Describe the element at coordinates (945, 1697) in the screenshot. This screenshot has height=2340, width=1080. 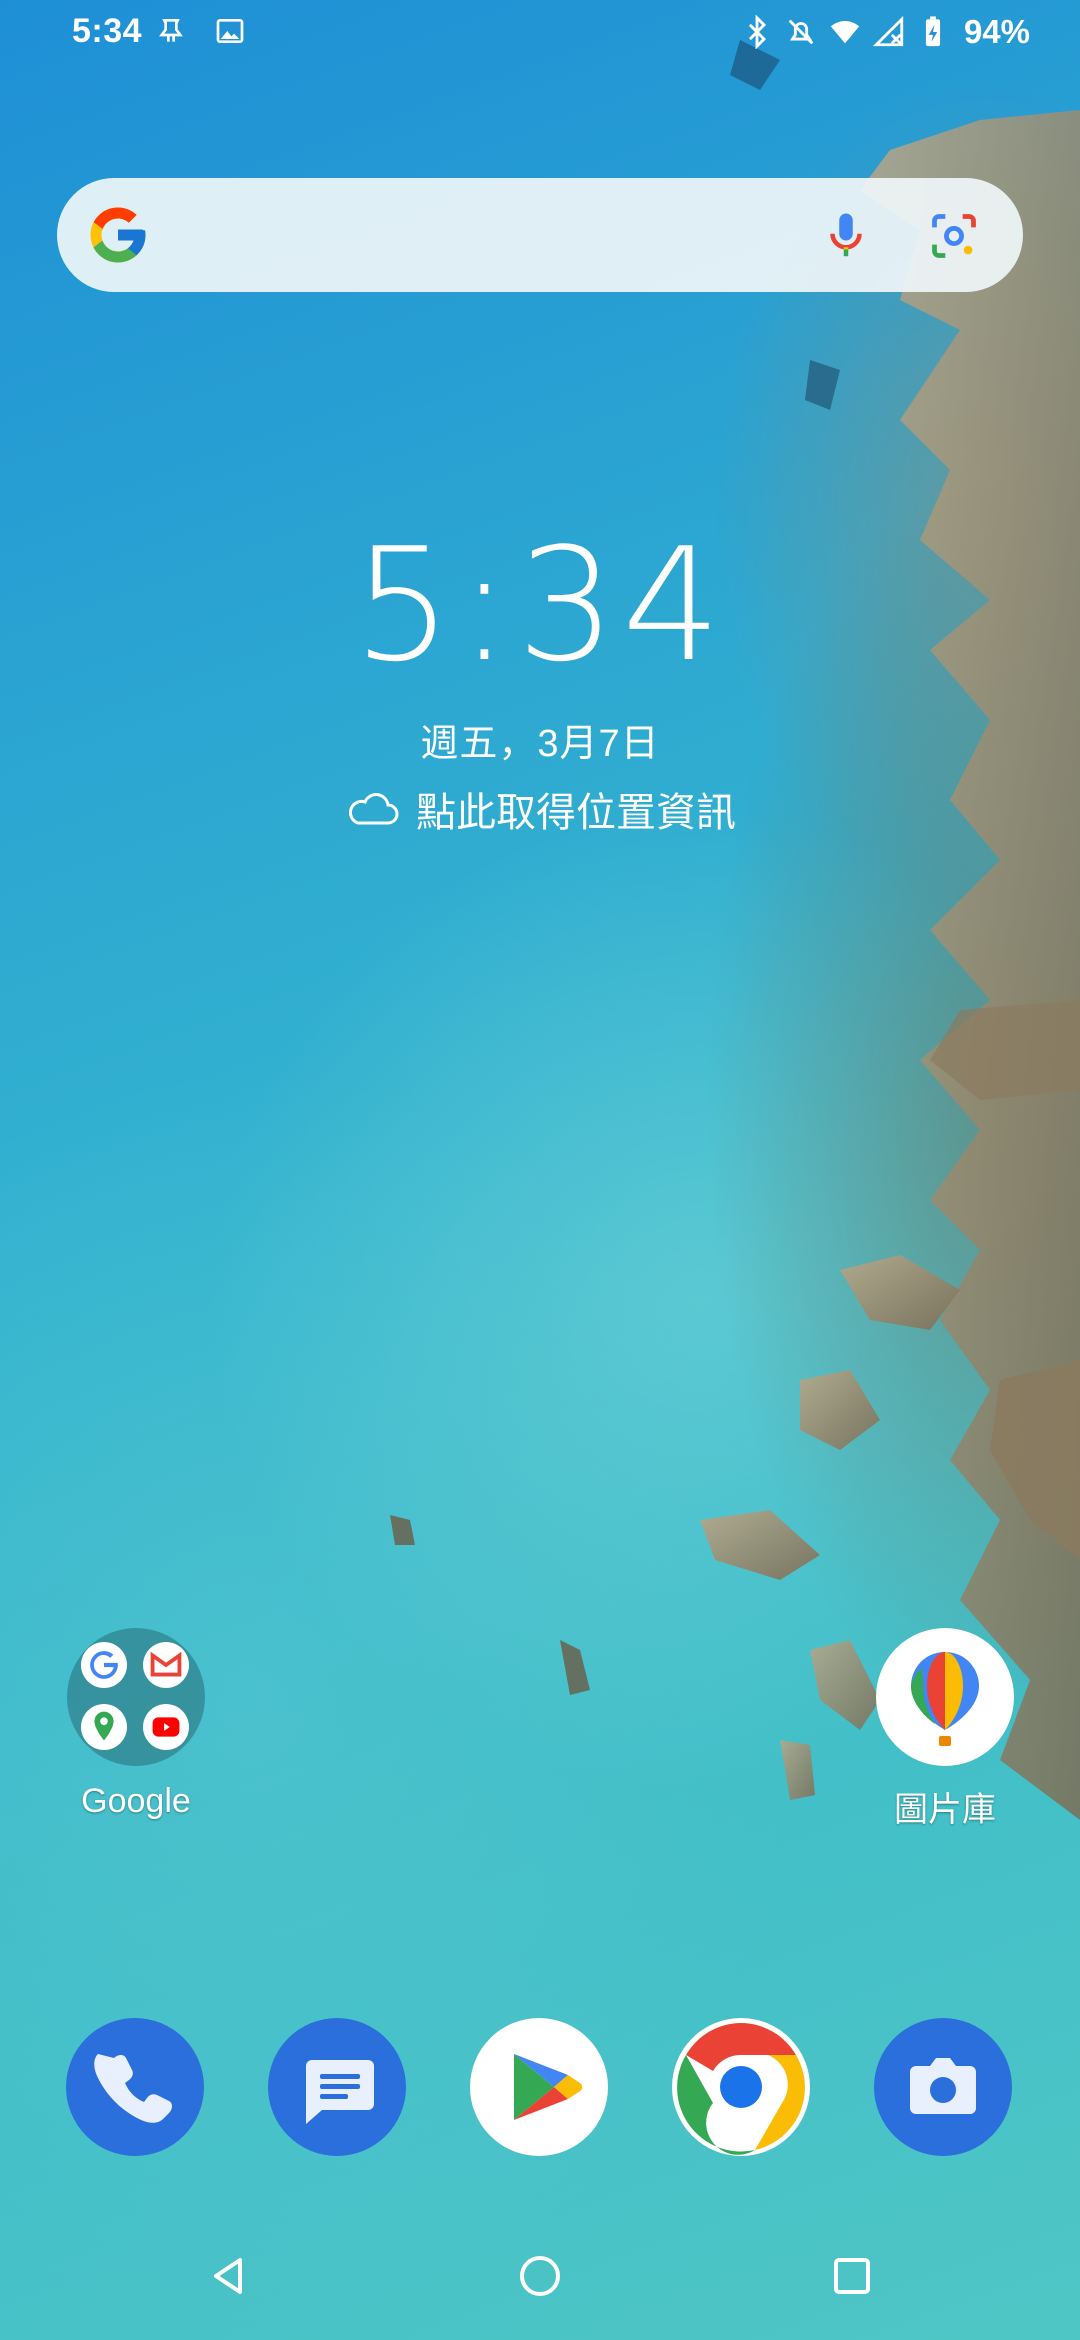
I see `gallery-balloon-icon` at that location.